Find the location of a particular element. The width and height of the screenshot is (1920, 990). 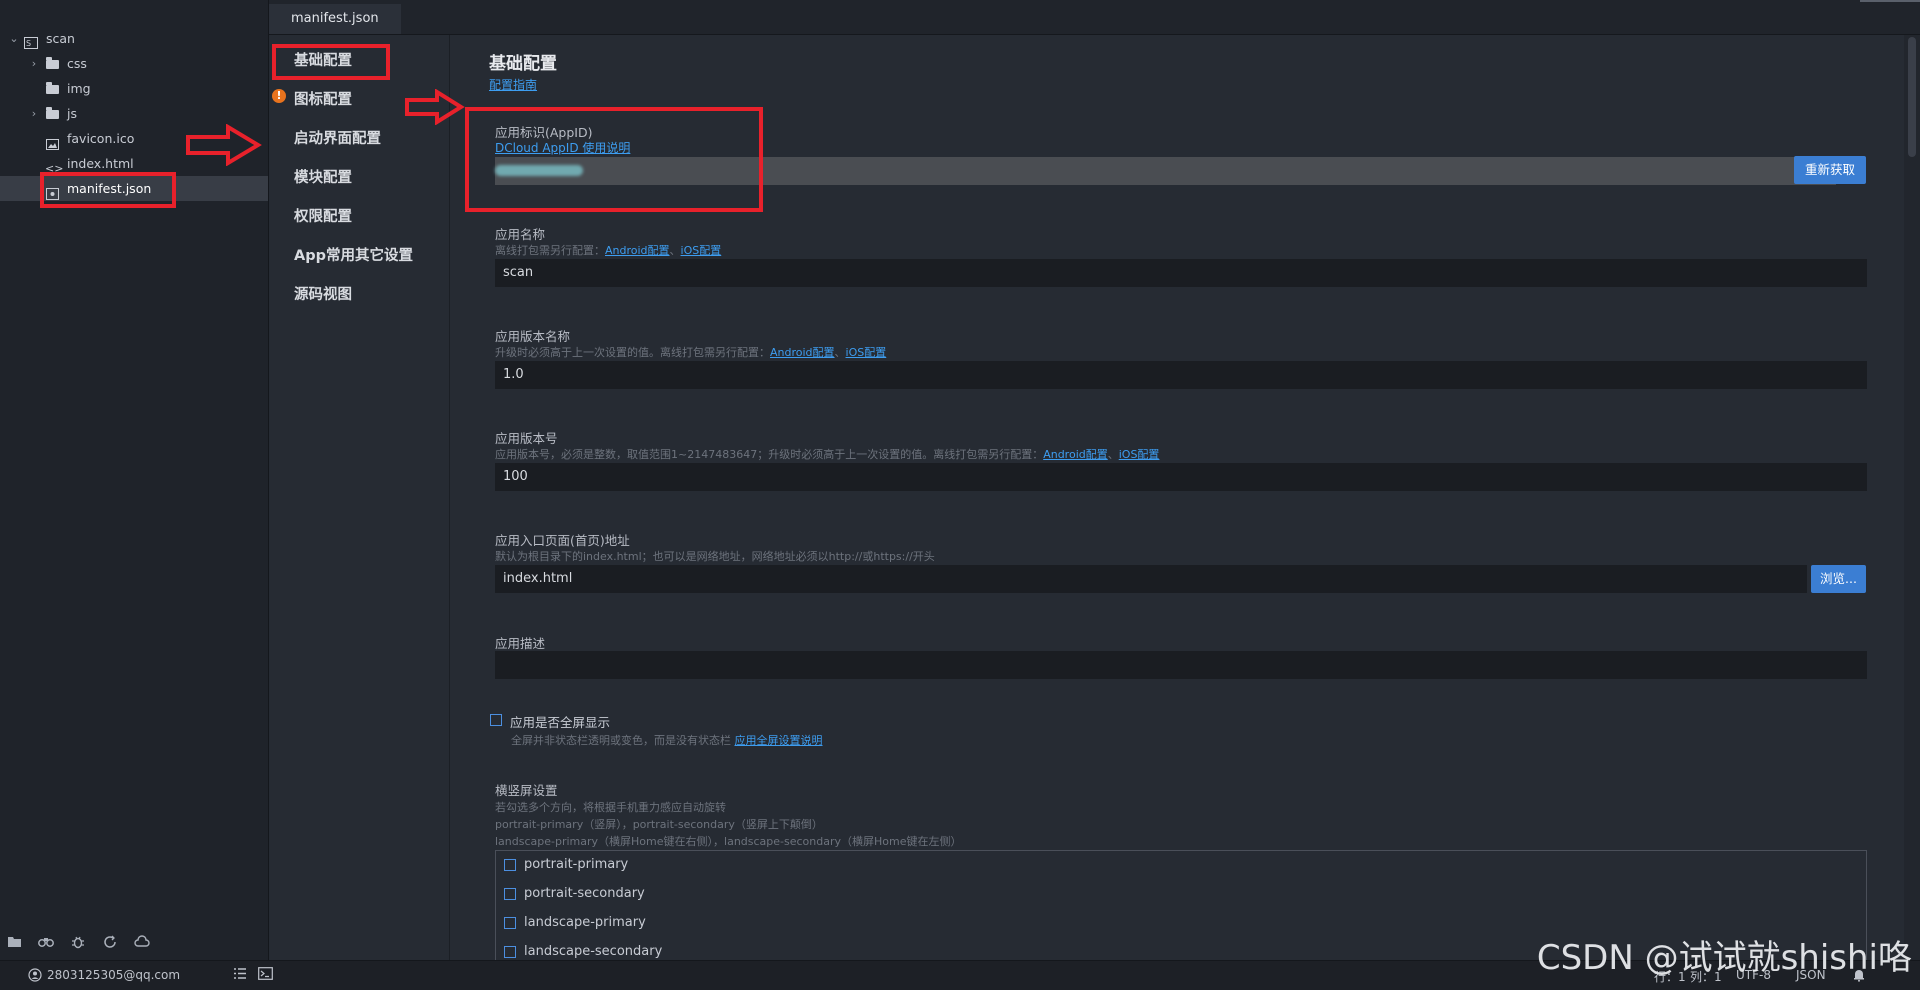

fullscreen-hint: 全屏并非状态栏透明或变色，而是没有状态栏 应用全屏设置说明 is located at coordinates (667, 740).